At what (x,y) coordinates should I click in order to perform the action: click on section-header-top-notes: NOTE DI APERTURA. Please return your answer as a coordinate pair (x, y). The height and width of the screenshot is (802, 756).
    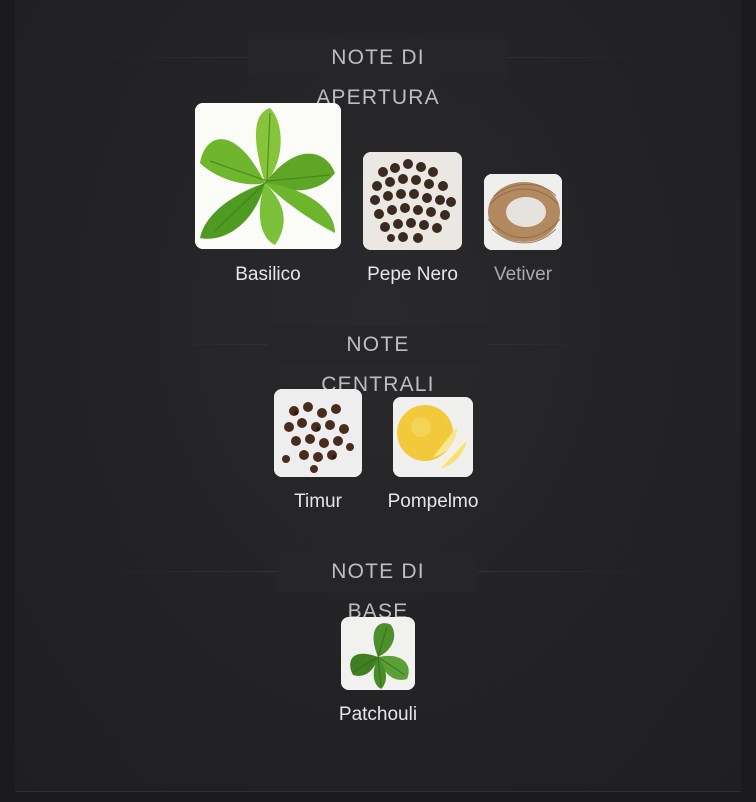
    Looking at the image, I should click on (378, 73).